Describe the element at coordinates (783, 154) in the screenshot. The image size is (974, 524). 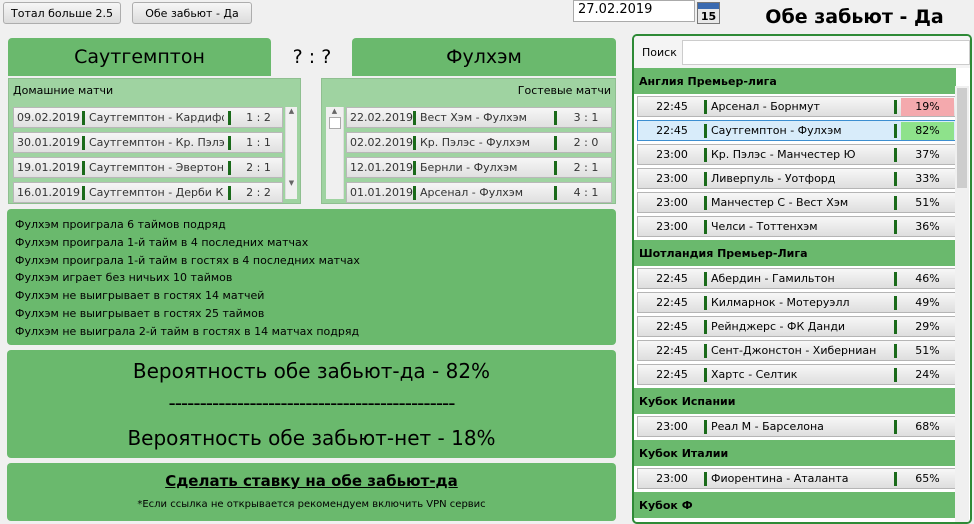
I see `game-teams: Кр. Пэлэс - Манчестер Ю` at that location.